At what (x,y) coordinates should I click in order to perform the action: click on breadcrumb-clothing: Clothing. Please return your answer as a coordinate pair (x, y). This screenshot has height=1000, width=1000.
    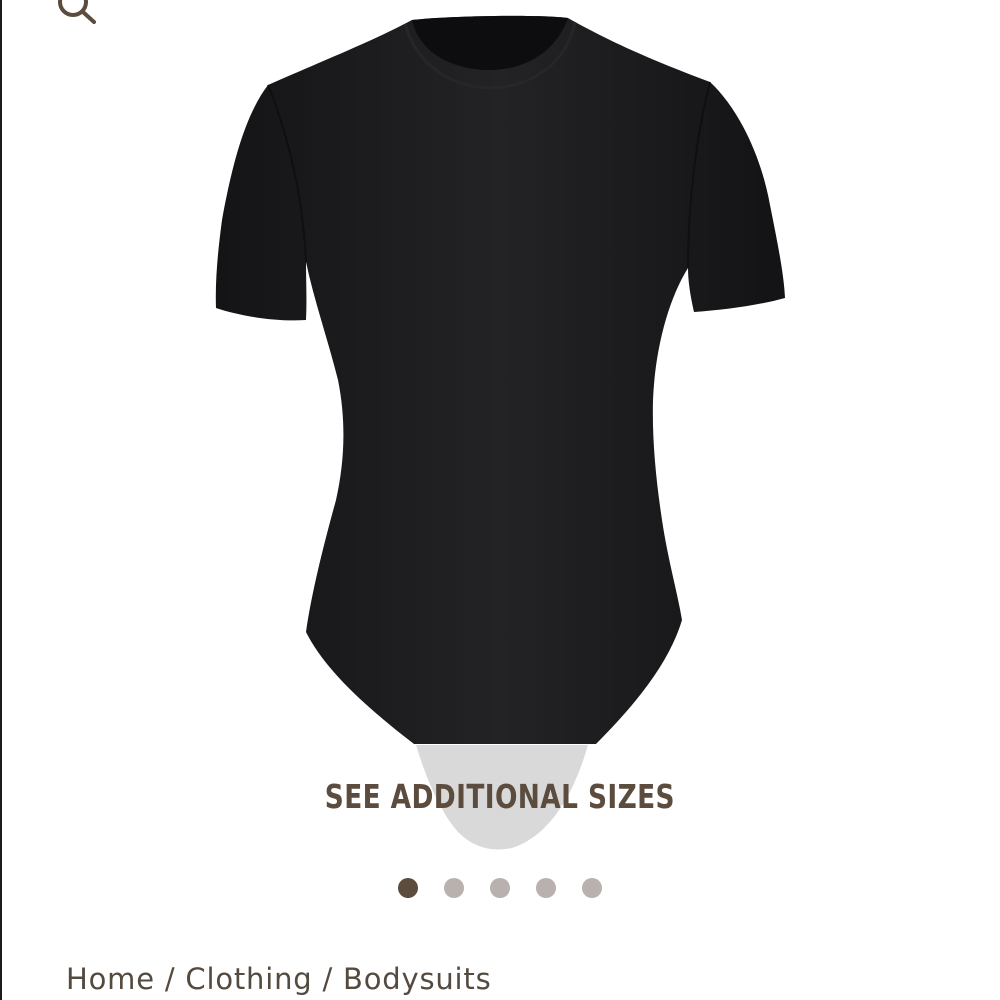
    Looking at the image, I should click on (248, 979).